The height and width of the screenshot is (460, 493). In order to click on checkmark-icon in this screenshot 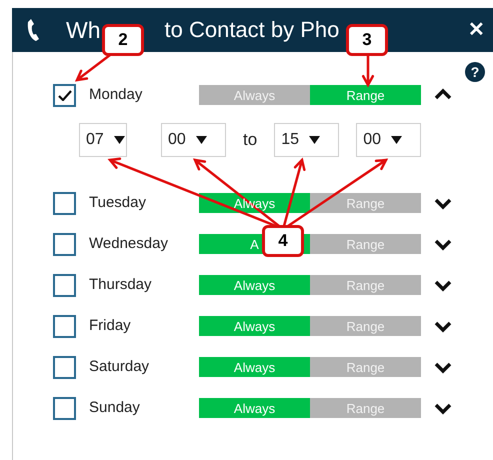, I will do `click(65, 95)`.